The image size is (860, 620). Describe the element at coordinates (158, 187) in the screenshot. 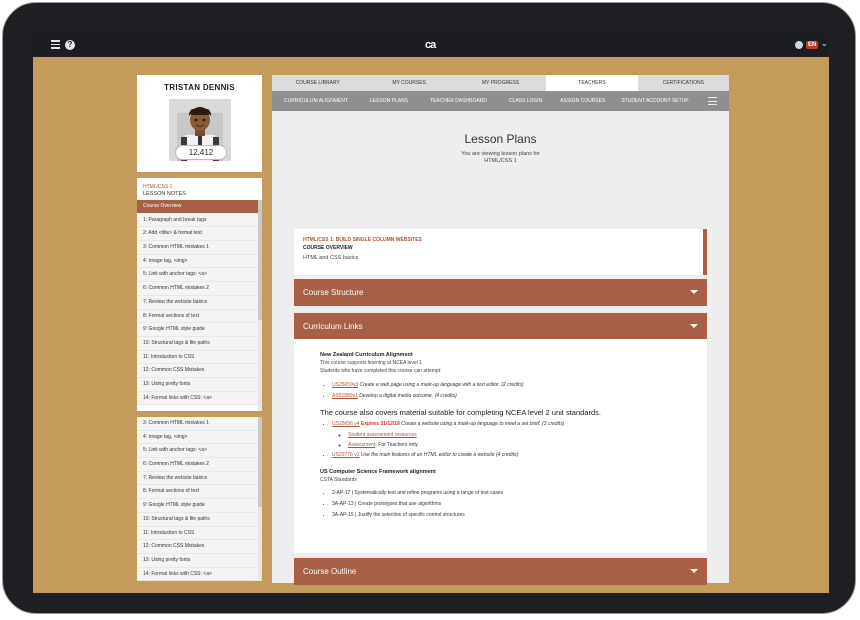

I see `lesson-notes-course: HTML/CSS 1` at that location.